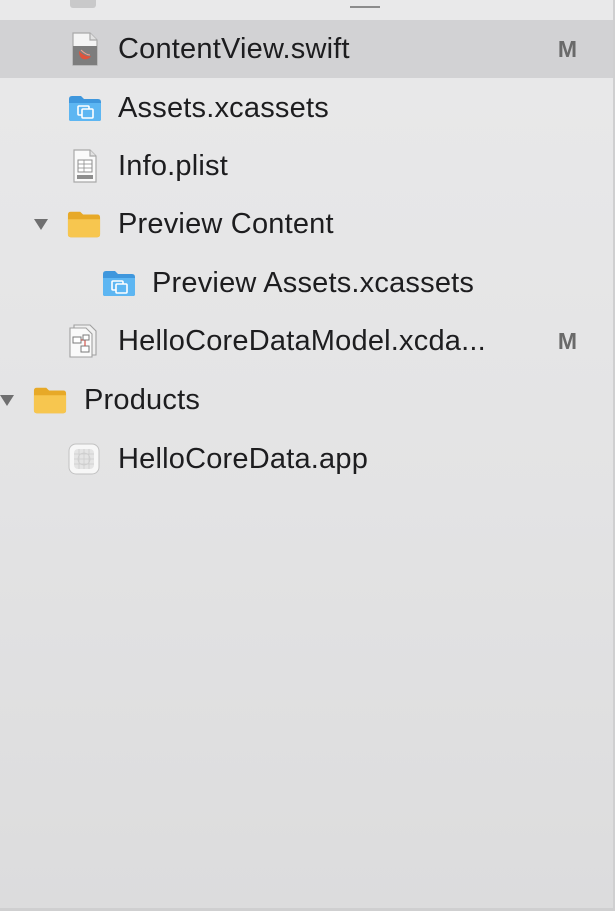 The height and width of the screenshot is (911, 615). I want to click on navigator-item-core-data-model: HelloCoreDataModel.xcda... M, so click(307, 341).